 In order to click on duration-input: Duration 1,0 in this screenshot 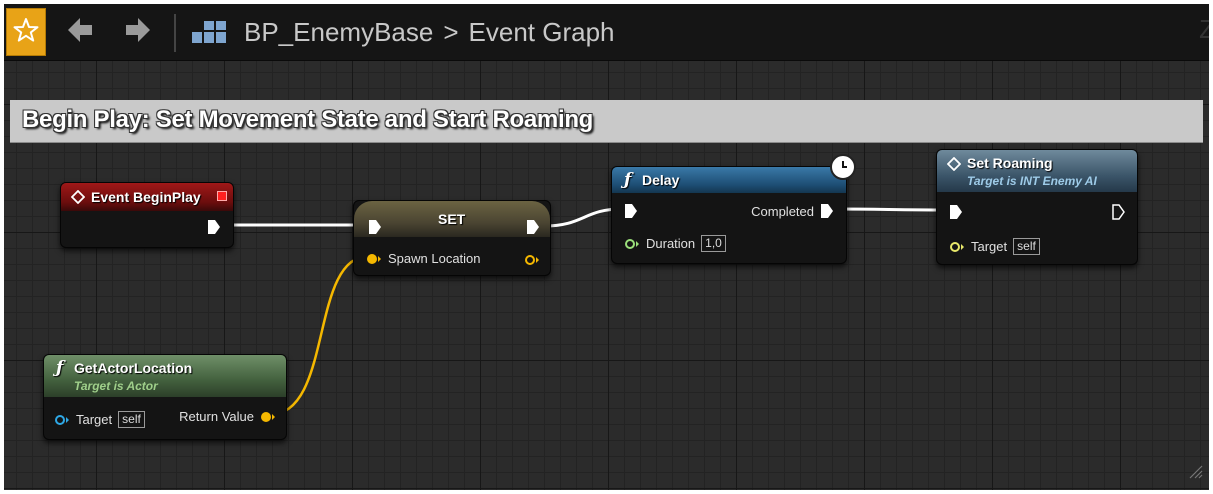, I will do `click(675, 243)`.